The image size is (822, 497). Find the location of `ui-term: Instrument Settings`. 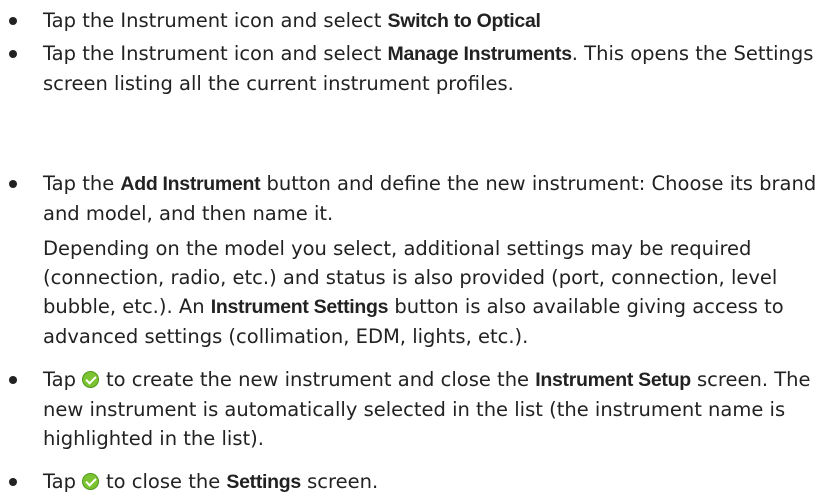

ui-term: Instrument Settings is located at coordinates (299, 307).